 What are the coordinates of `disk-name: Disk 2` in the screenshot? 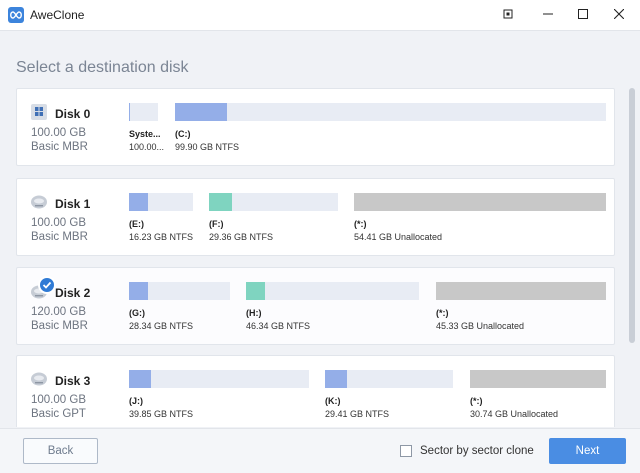 It's located at (73, 293).